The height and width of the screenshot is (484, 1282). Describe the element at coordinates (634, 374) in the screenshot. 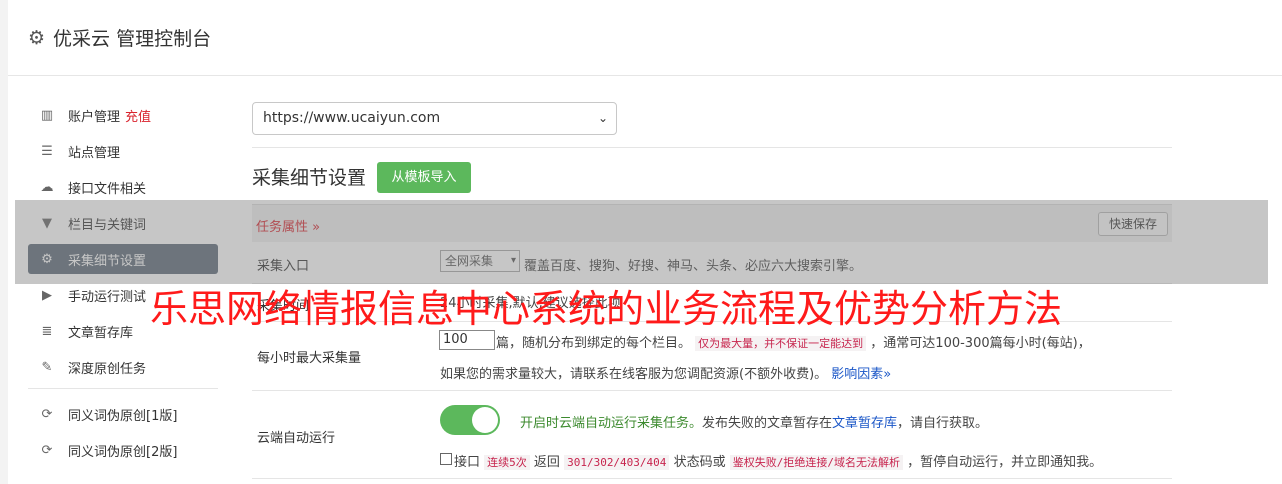

I see `max-per-hour-text3: 如果您的需求量较大，请联系在线客服为您调配资源(不额外收费)。` at that location.